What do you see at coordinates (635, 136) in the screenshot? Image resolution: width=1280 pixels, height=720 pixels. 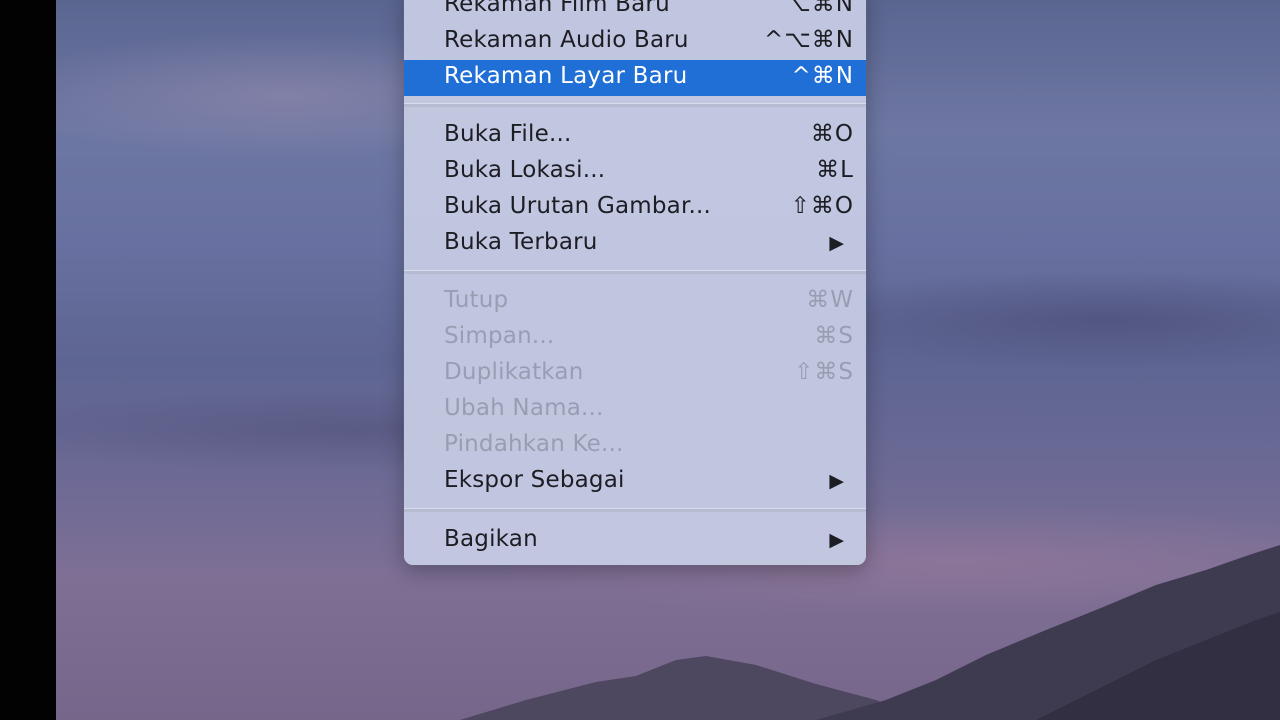 I see `menu-item-open-file: Buka File... ⌘O` at bounding box center [635, 136].